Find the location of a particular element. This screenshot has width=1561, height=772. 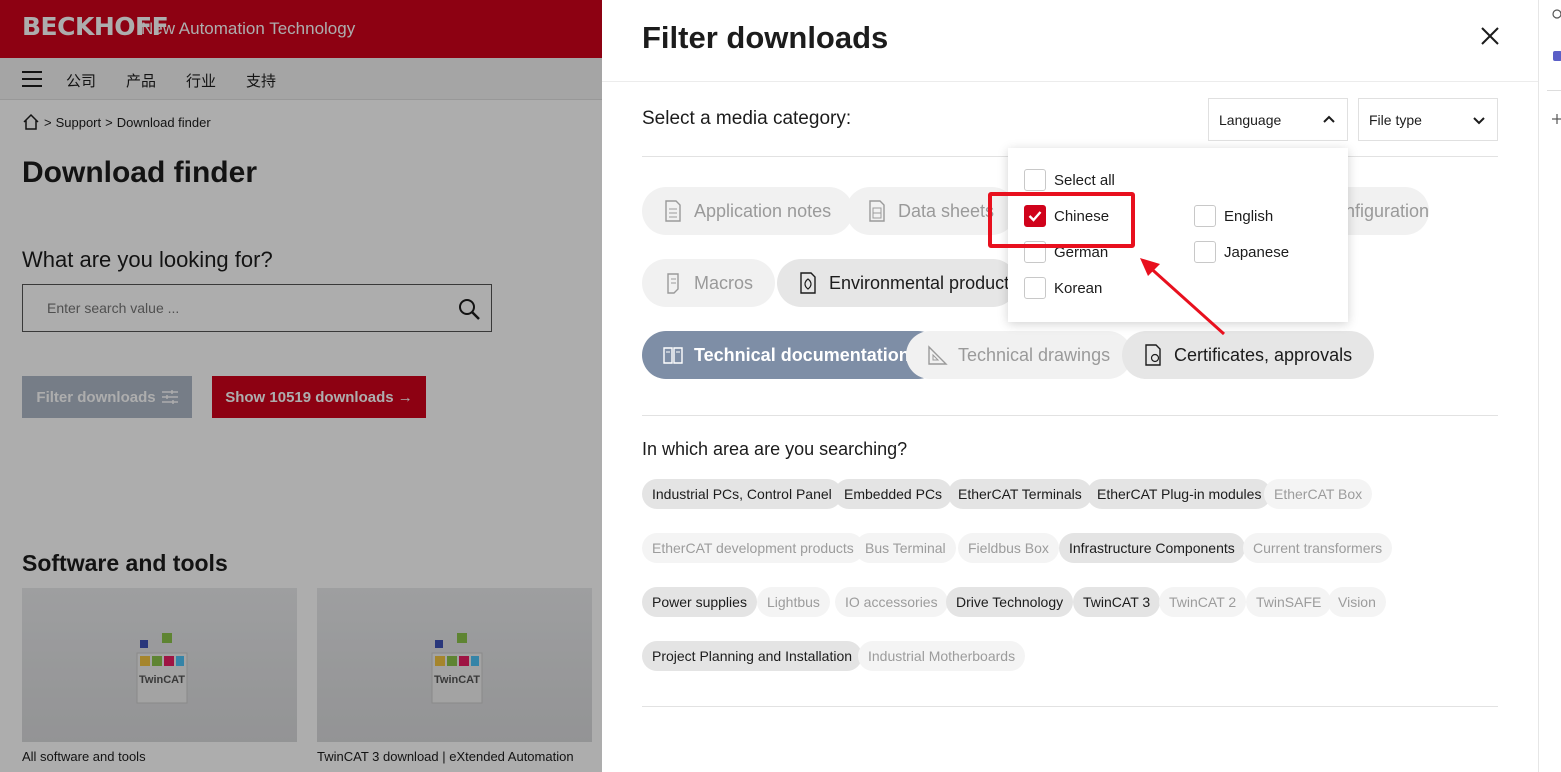

drawer-header: Filter downloads is located at coordinates (1070, 41).